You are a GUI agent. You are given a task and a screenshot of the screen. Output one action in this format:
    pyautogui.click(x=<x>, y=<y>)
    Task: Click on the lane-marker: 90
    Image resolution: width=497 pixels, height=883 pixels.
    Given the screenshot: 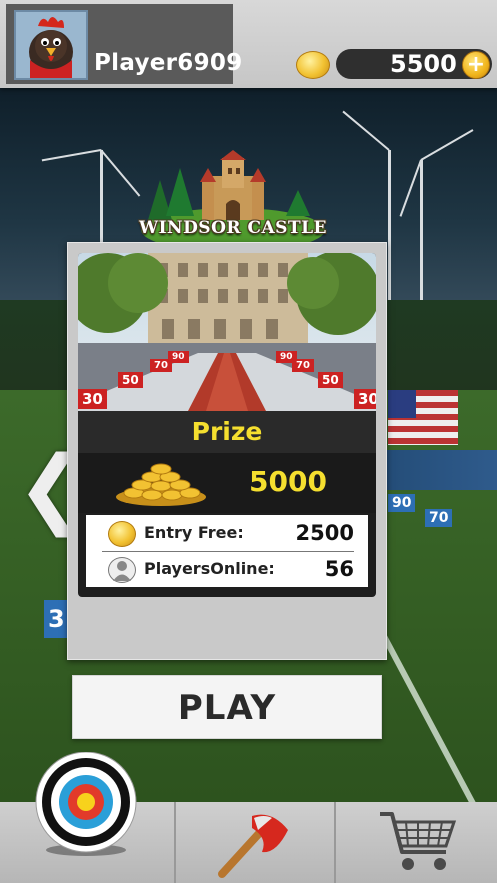 What is the action you would take?
    pyautogui.click(x=178, y=357)
    